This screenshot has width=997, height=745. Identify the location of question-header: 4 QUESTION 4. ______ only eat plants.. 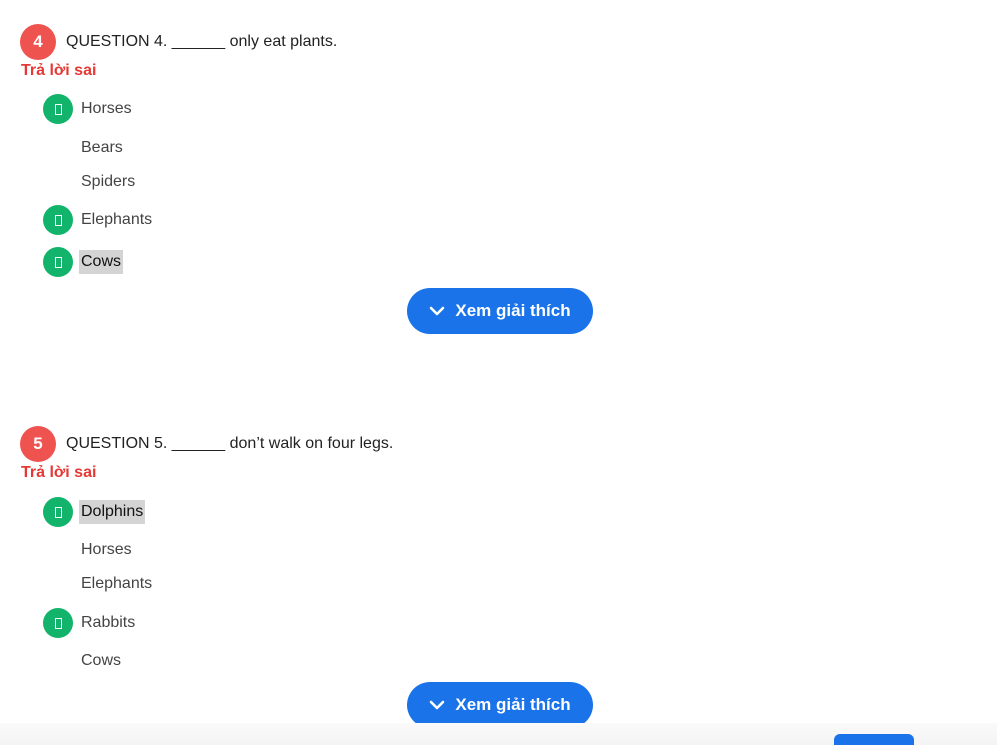
(178, 42).